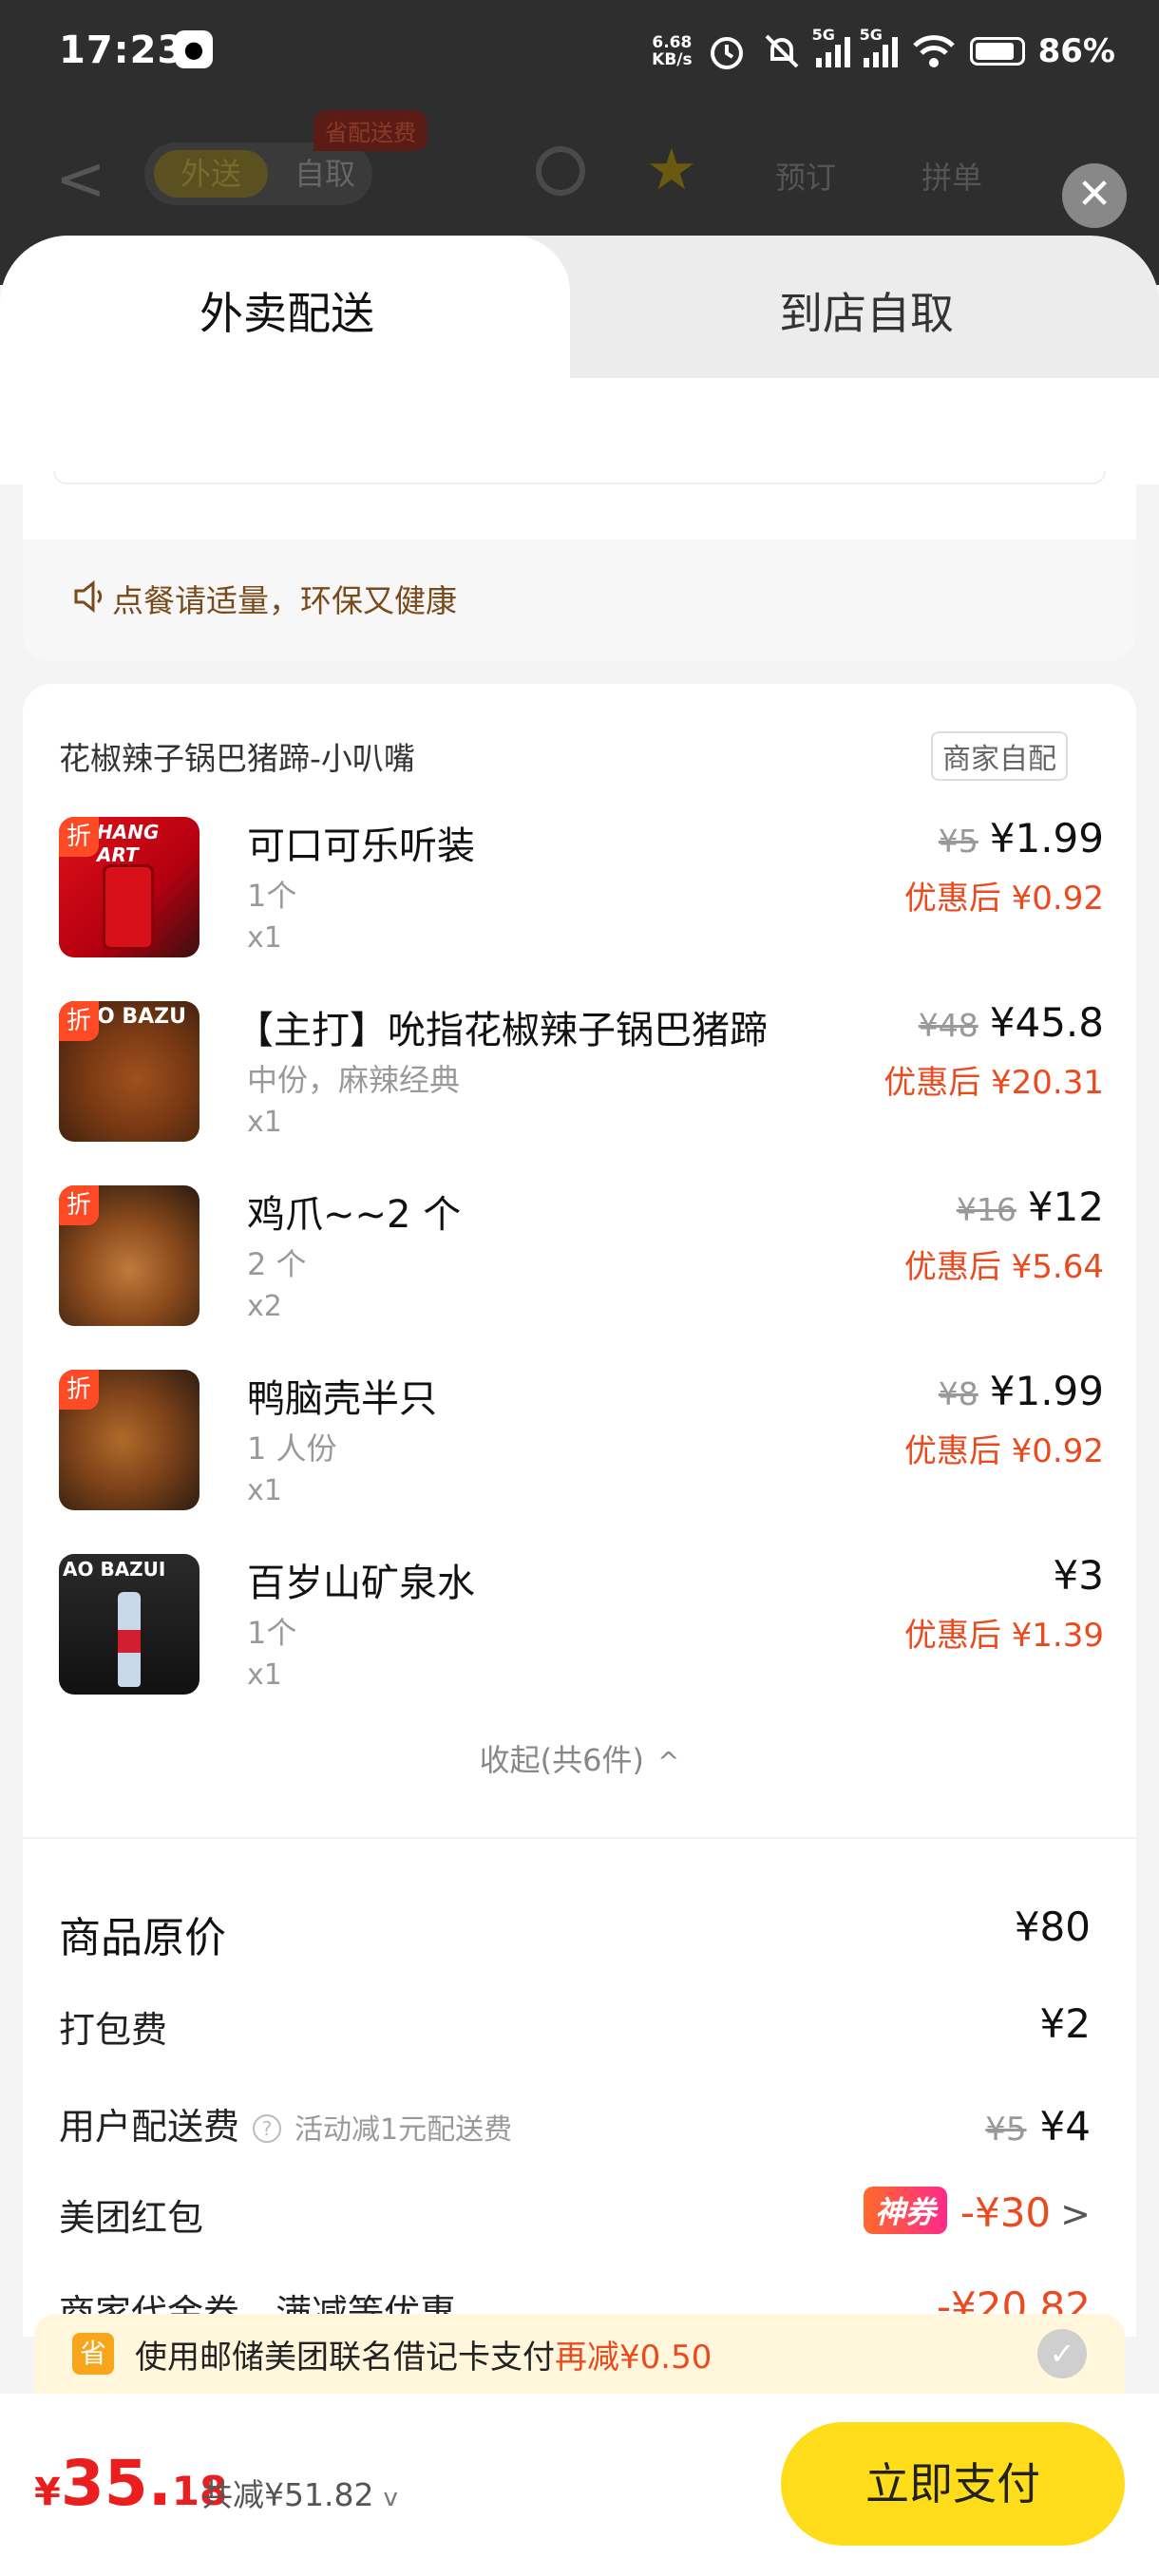 The image size is (1159, 2576). Describe the element at coordinates (128, 843) in the screenshot. I see `item-image-watermark: HANG ART` at that location.